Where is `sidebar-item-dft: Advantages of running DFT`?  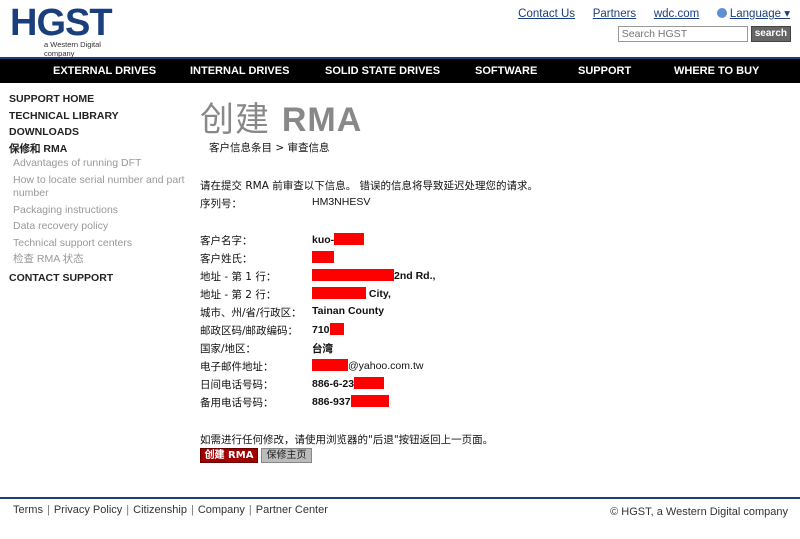
sidebar-item-dft: Advantages of running DFT is located at coordinates (101, 164).